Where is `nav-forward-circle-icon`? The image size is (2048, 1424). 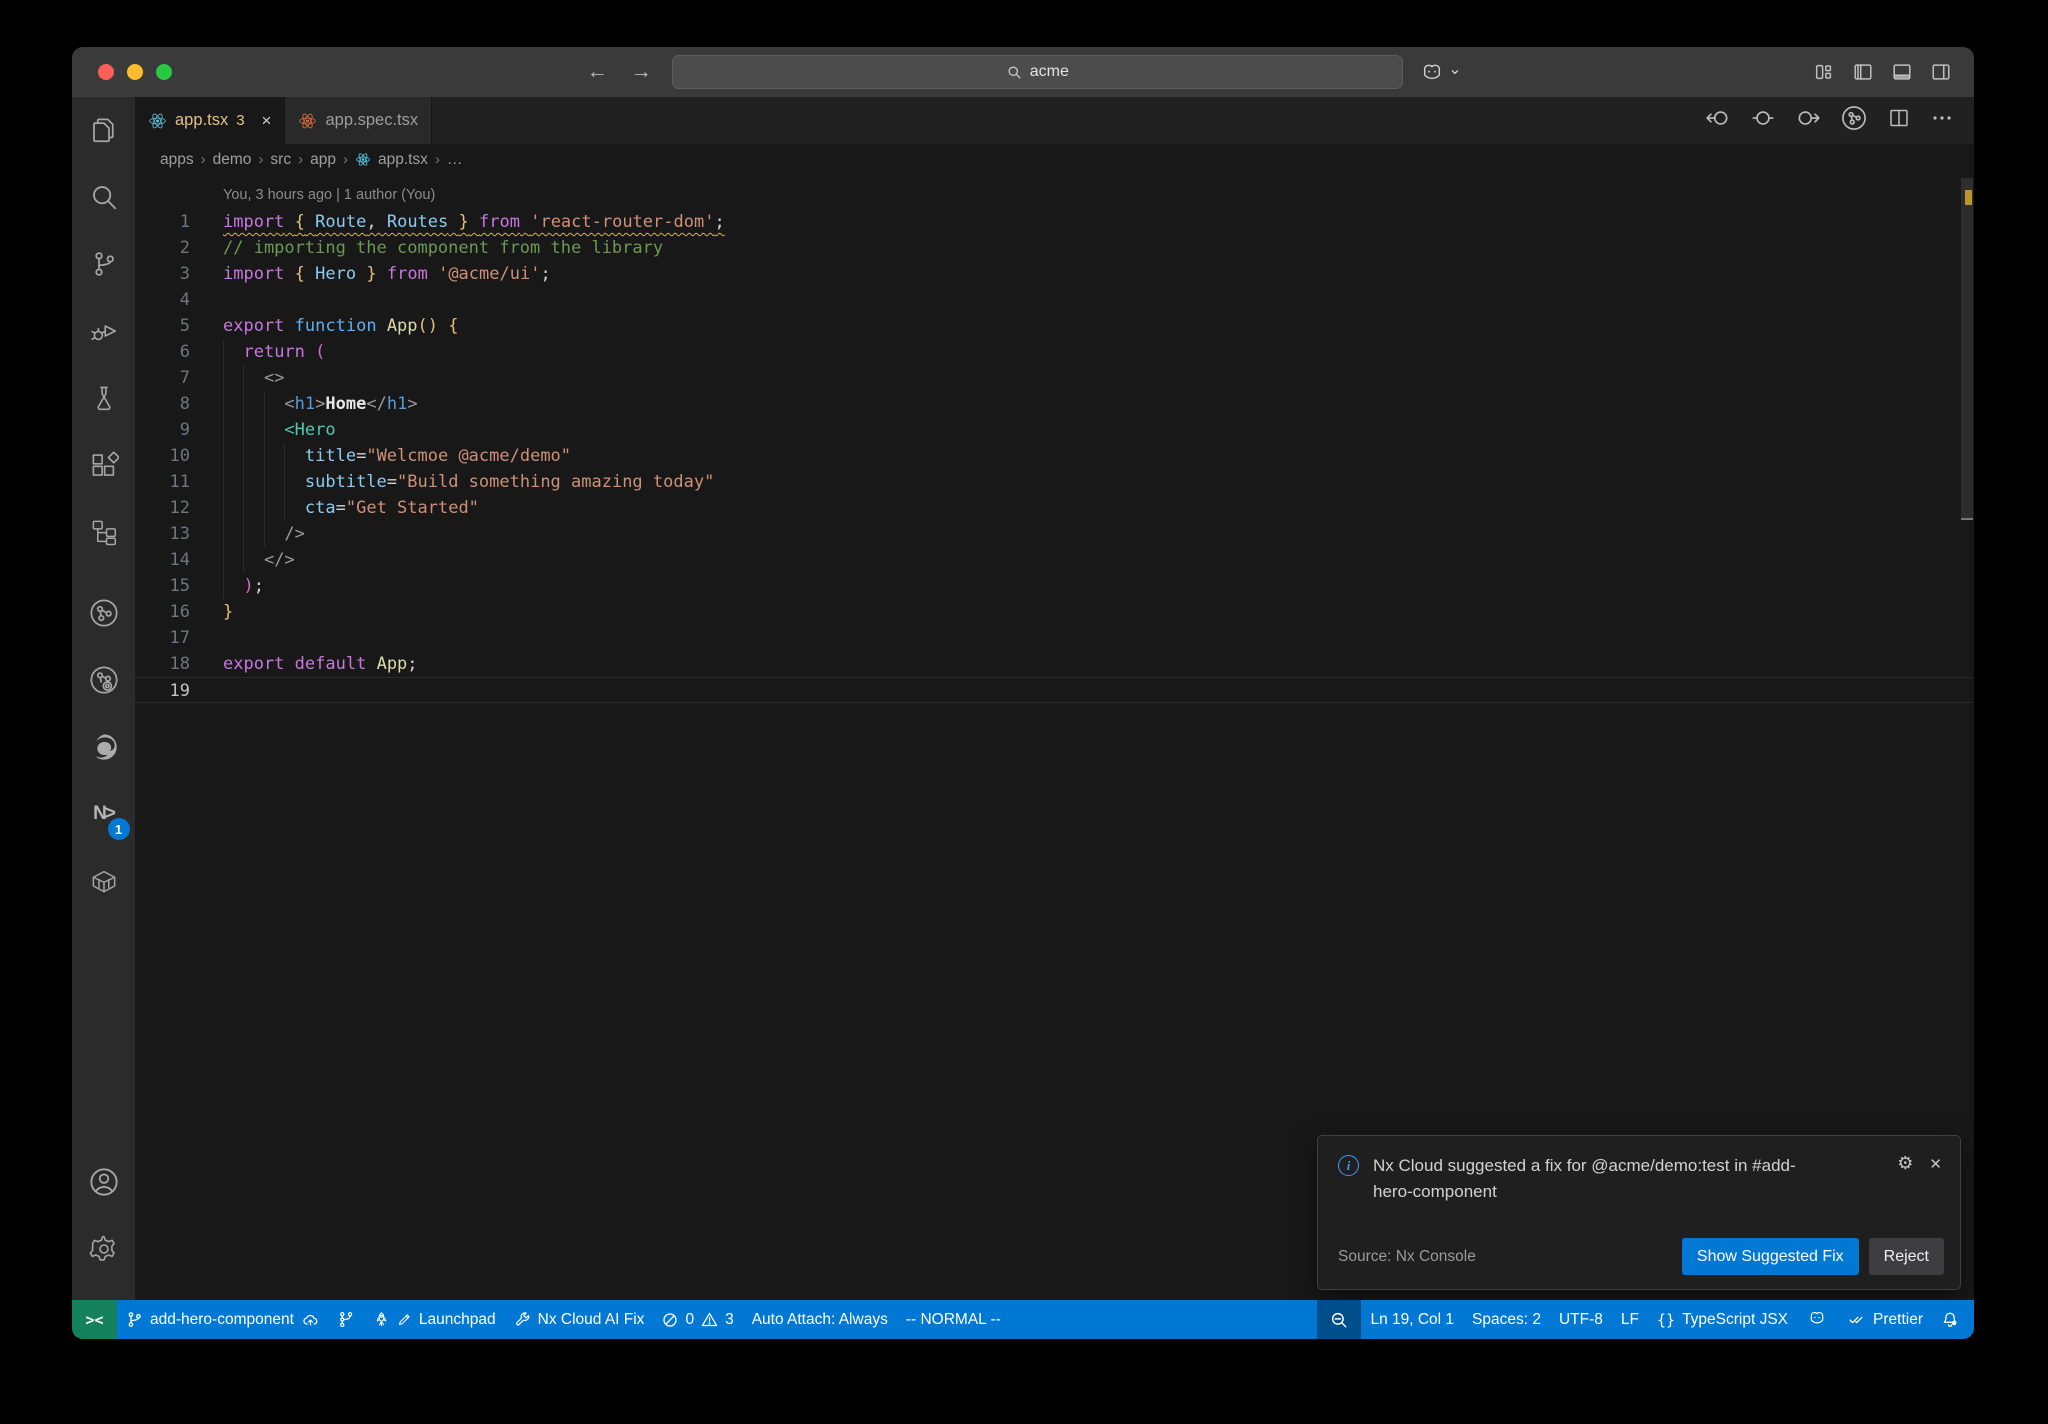
nav-forward-circle-icon is located at coordinates (1808, 120).